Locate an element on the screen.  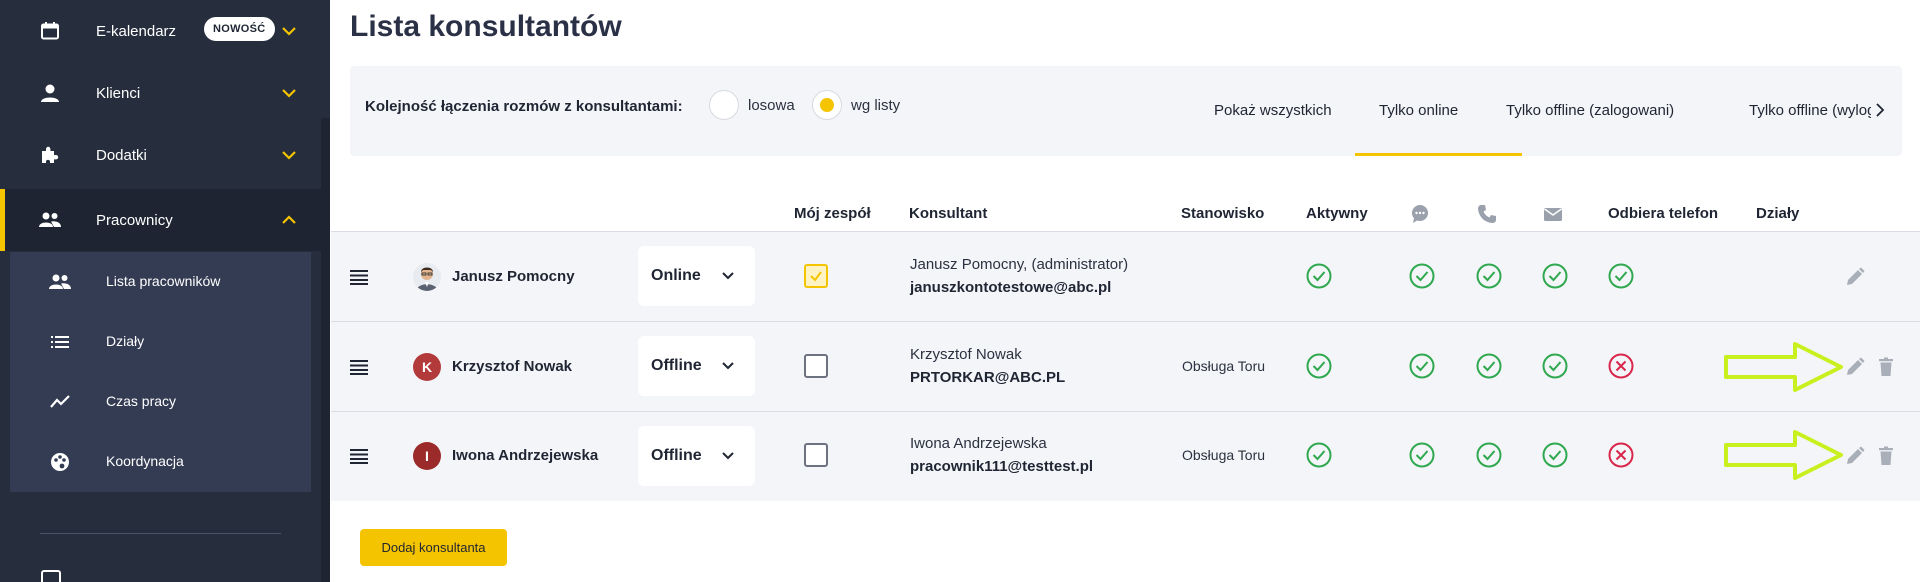
sidebar-divider is located at coordinates (160, 533).